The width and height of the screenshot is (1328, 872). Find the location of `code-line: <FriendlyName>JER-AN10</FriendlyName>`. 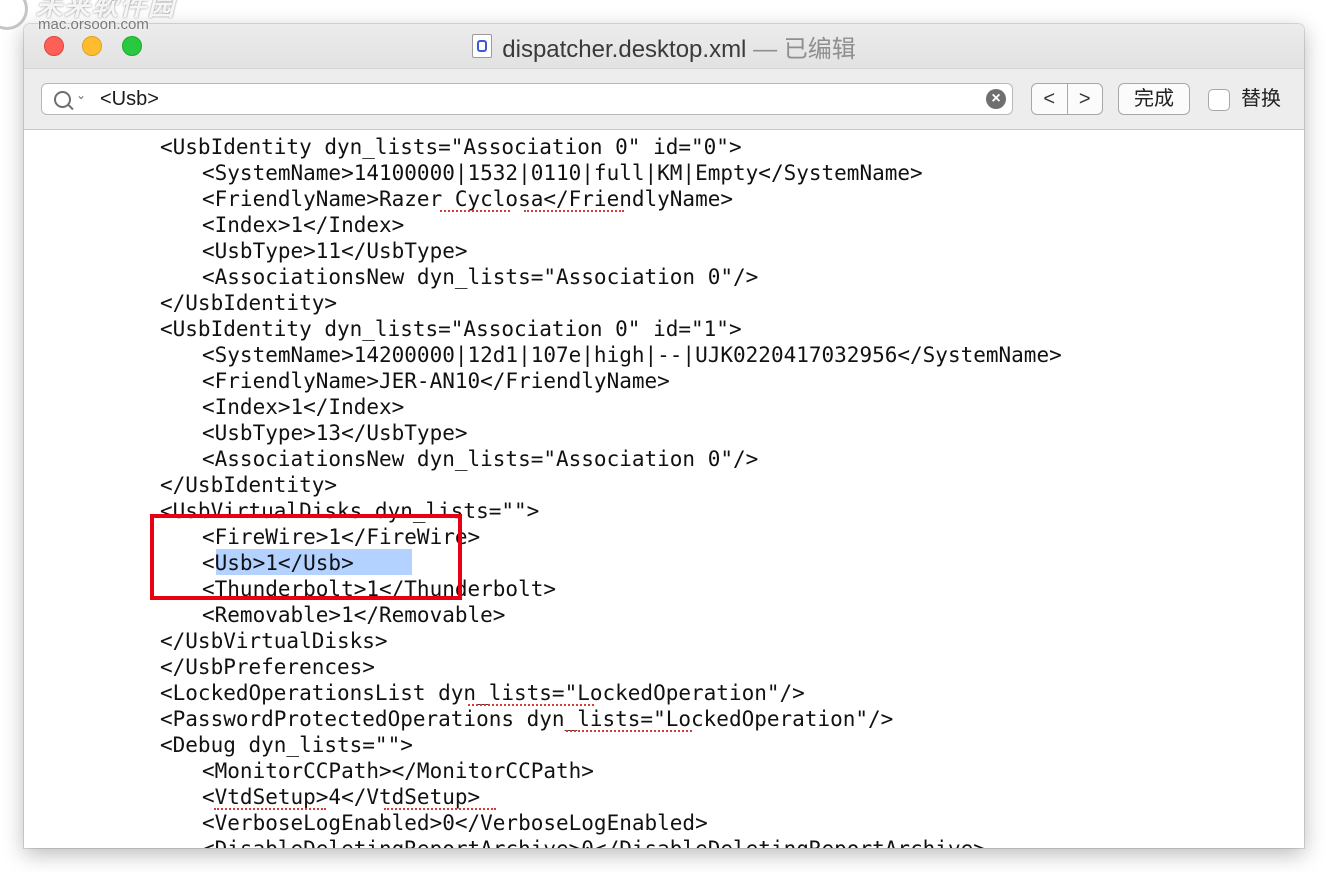

code-line: <FriendlyName>JER-AN10</FriendlyName> is located at coordinates (436, 381).